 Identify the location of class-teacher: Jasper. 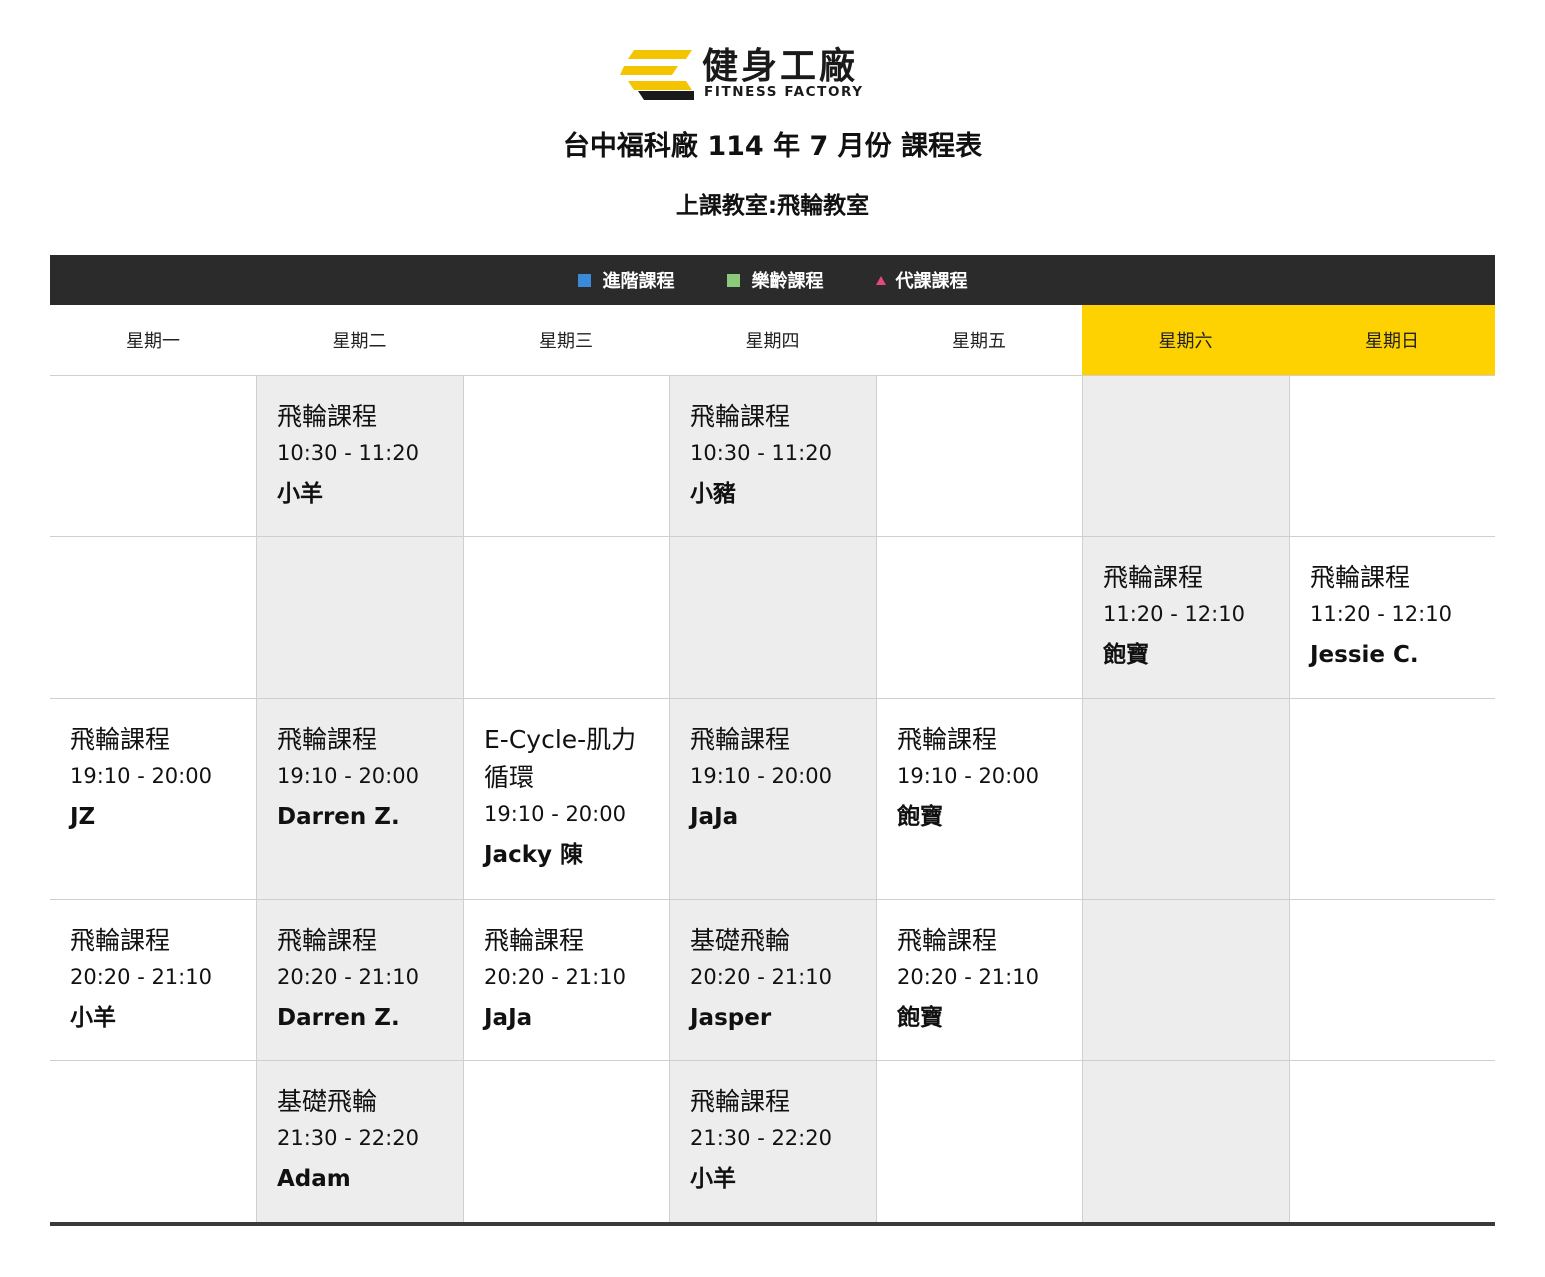
(731, 1018).